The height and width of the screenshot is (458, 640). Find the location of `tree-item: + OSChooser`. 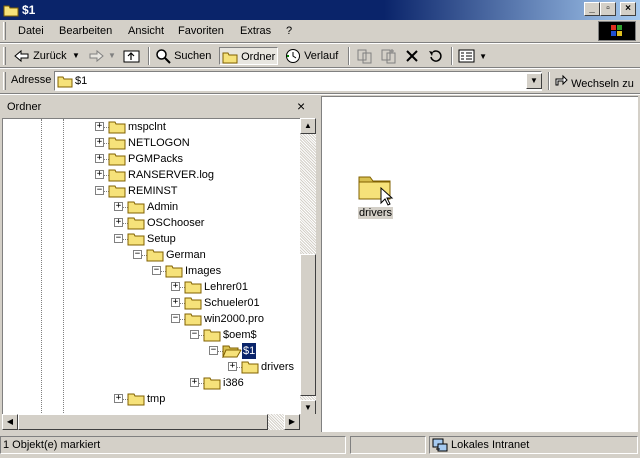

tree-item: + OSChooser is located at coordinates (151, 223).